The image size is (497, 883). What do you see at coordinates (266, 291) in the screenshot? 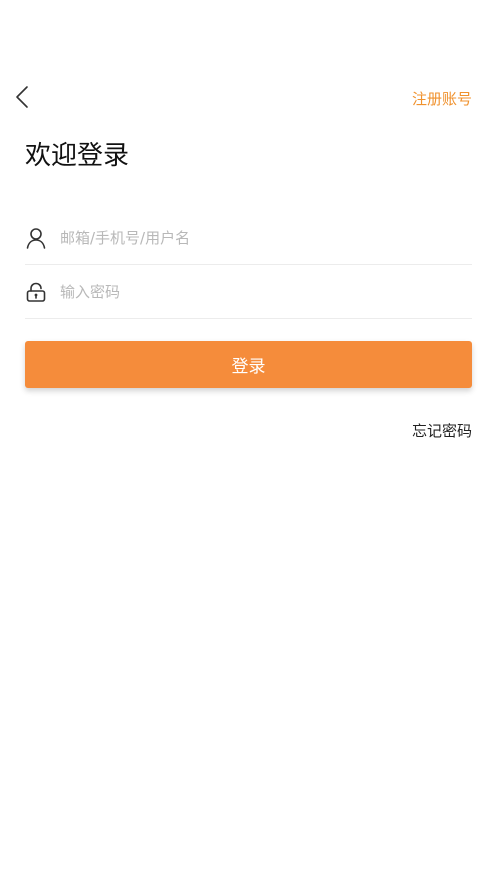
I see `password-input` at bounding box center [266, 291].